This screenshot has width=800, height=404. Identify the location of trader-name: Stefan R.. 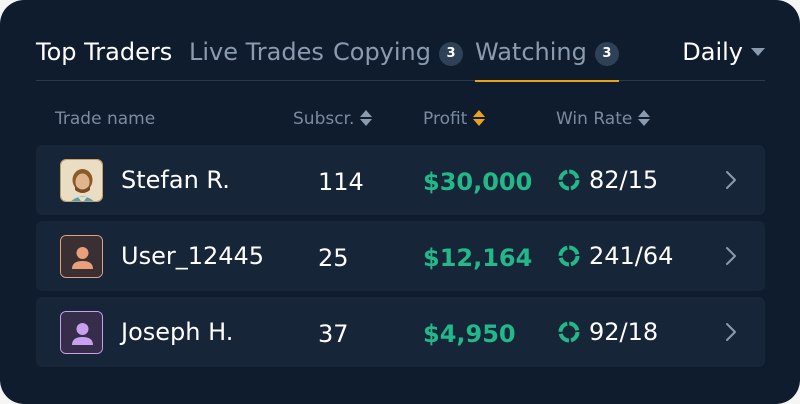
(175, 180).